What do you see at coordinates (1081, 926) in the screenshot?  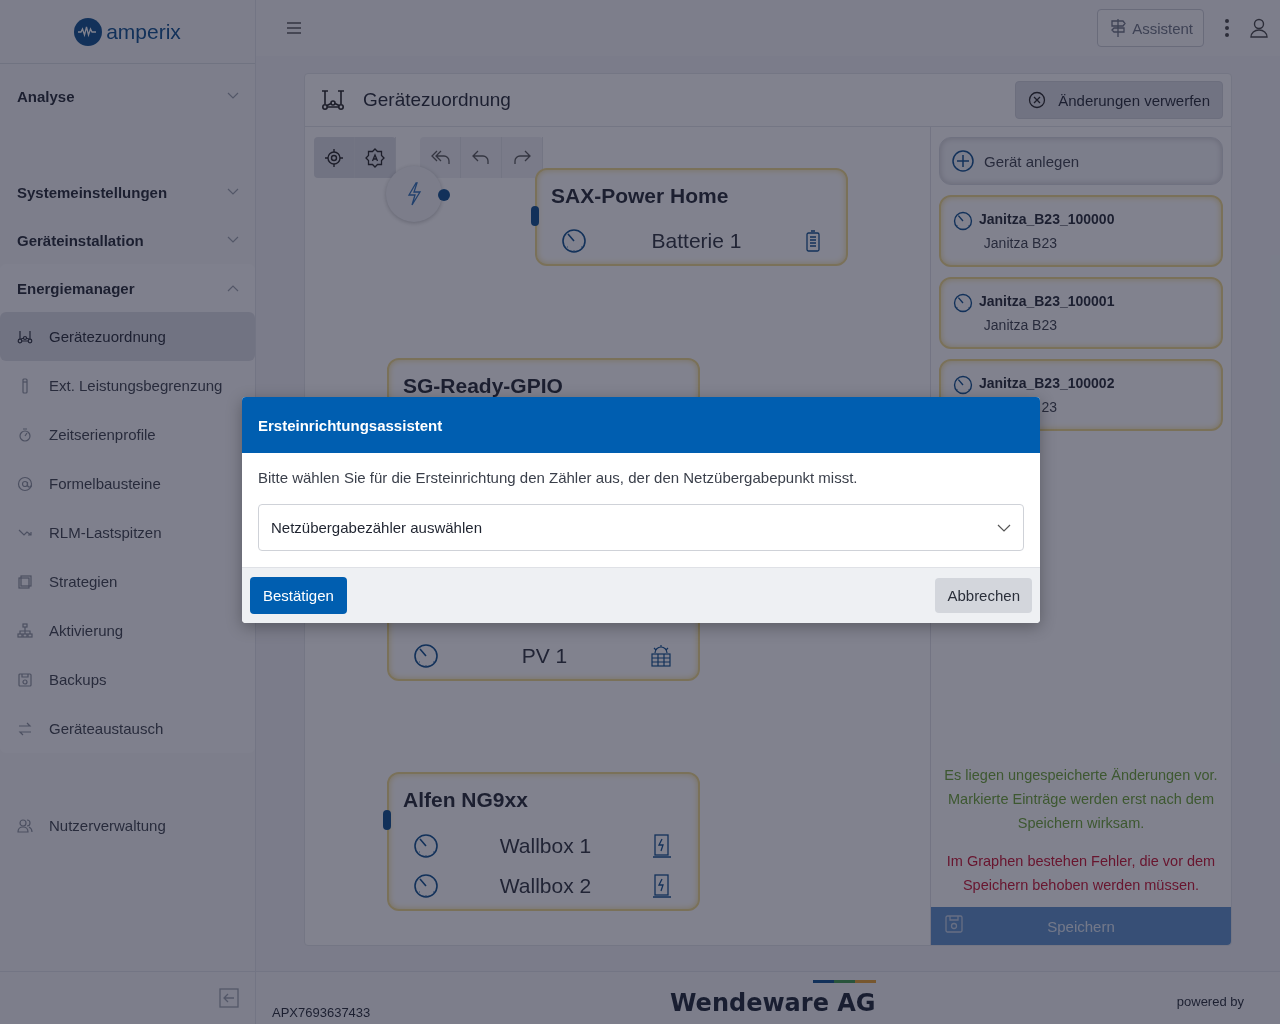 I see `save-button: Speichern` at bounding box center [1081, 926].